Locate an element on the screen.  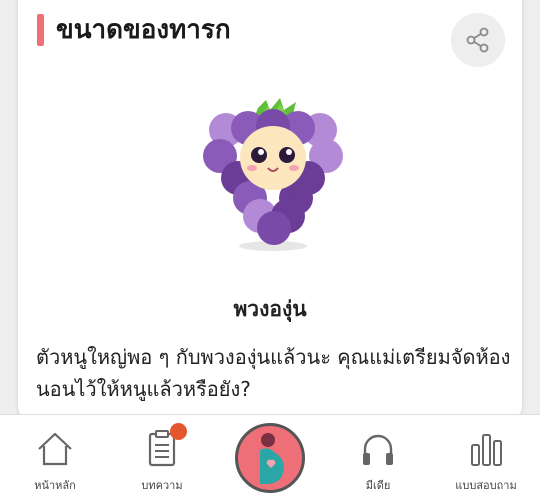
nav-item-survey: แบบสอบถาม is located at coordinates (486, 456).